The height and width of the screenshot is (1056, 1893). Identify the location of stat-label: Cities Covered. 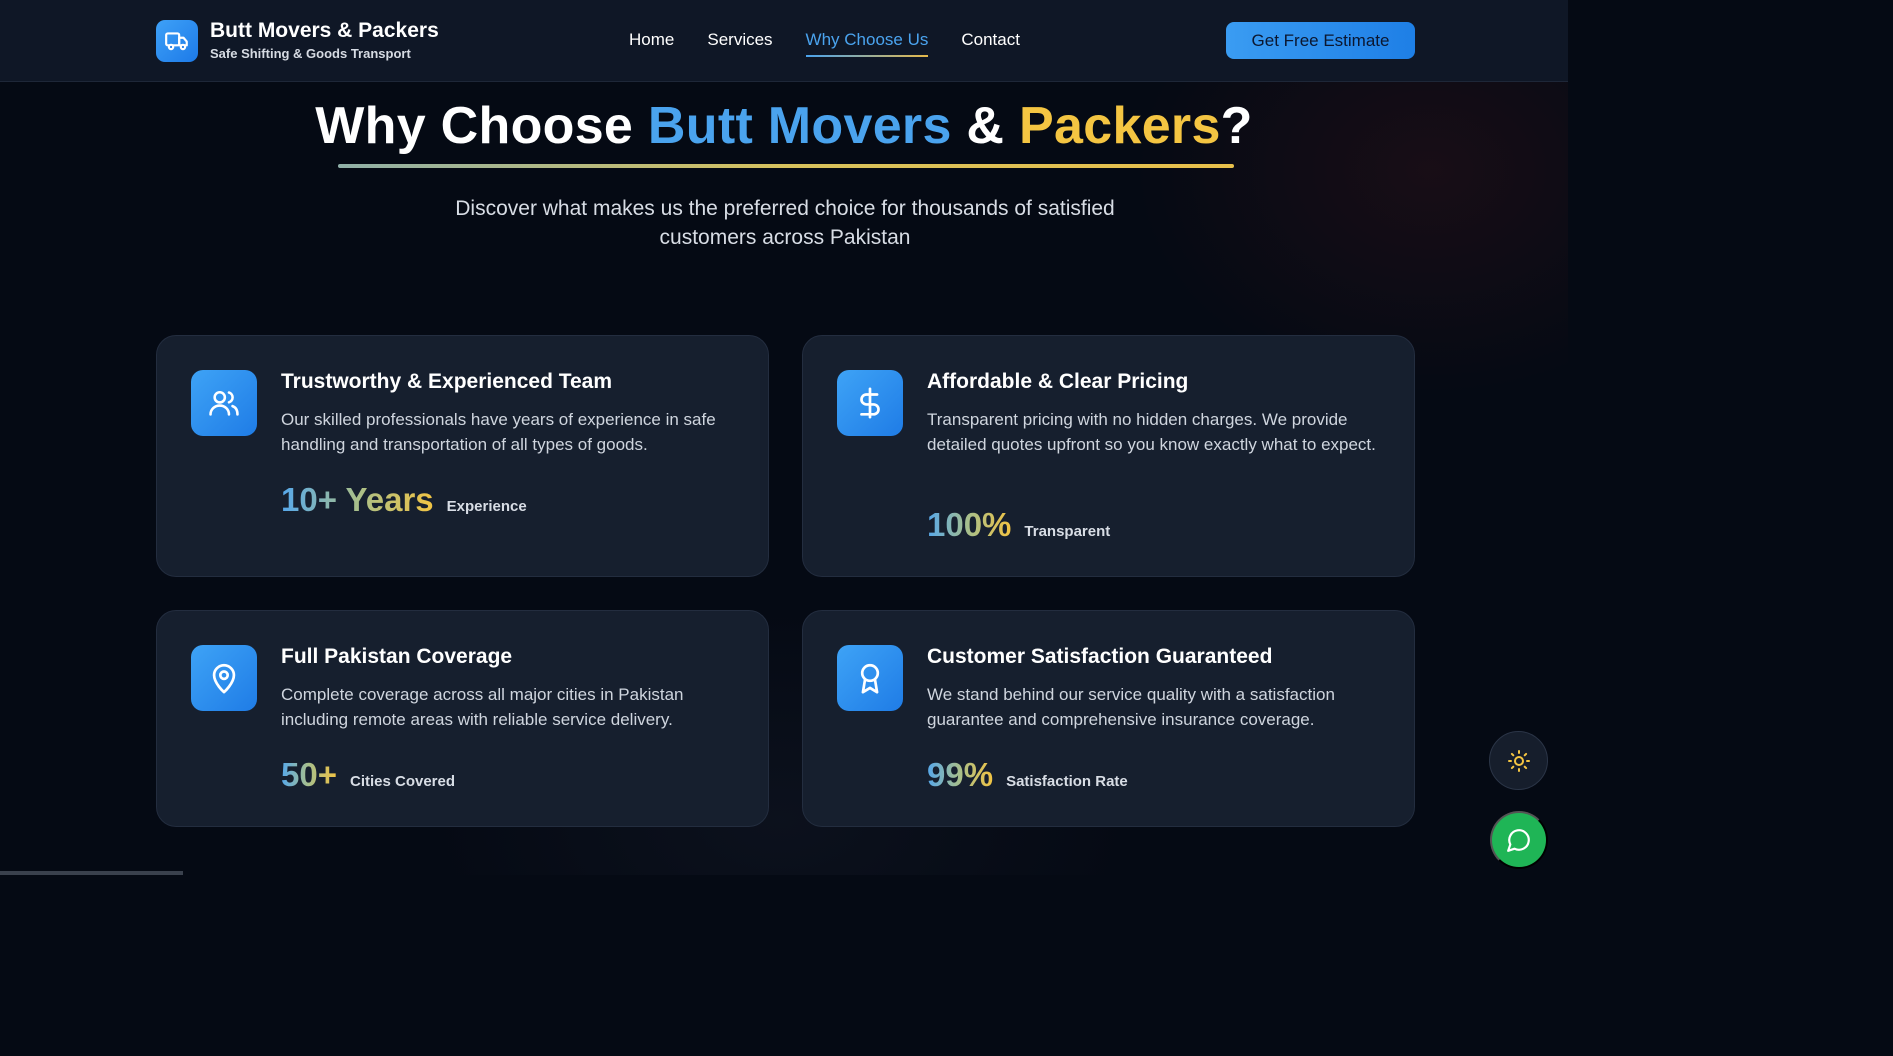
(402, 781).